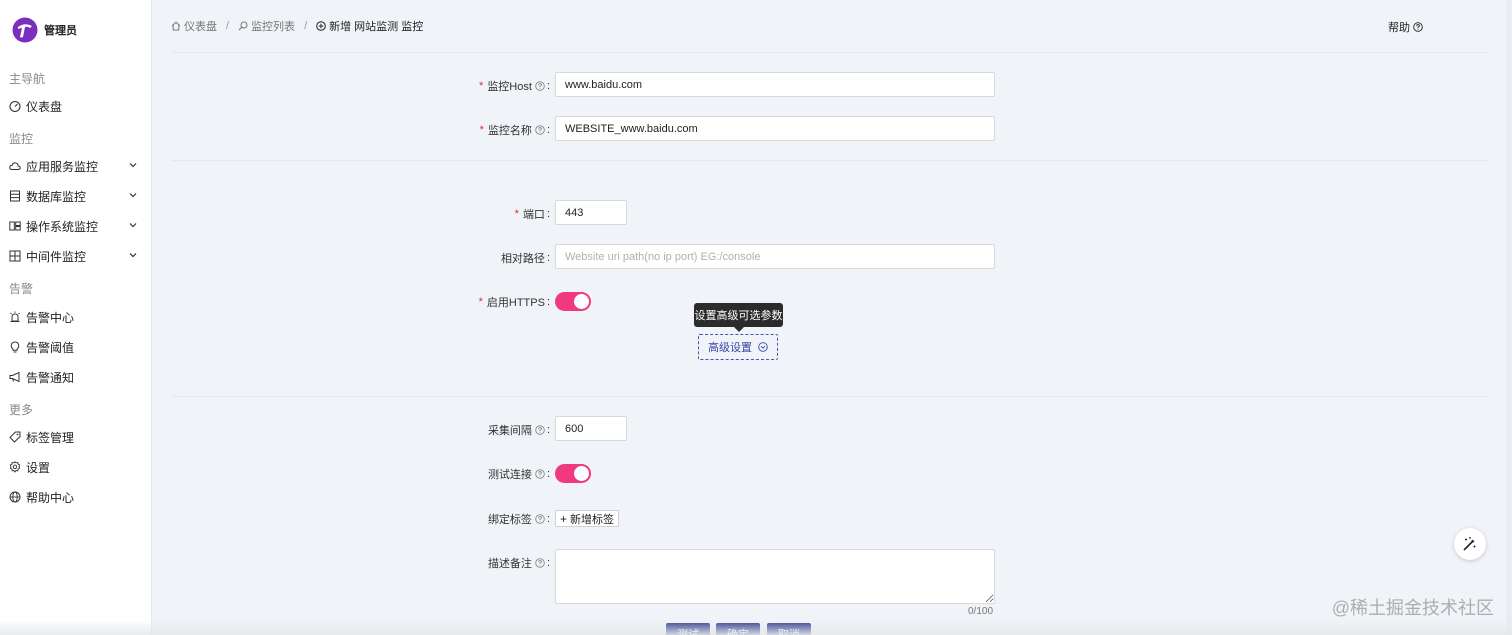 The width and height of the screenshot is (1512, 635). What do you see at coordinates (76, 106) in the screenshot?
I see `sidebar-item-dashboard: 仪表盘` at bounding box center [76, 106].